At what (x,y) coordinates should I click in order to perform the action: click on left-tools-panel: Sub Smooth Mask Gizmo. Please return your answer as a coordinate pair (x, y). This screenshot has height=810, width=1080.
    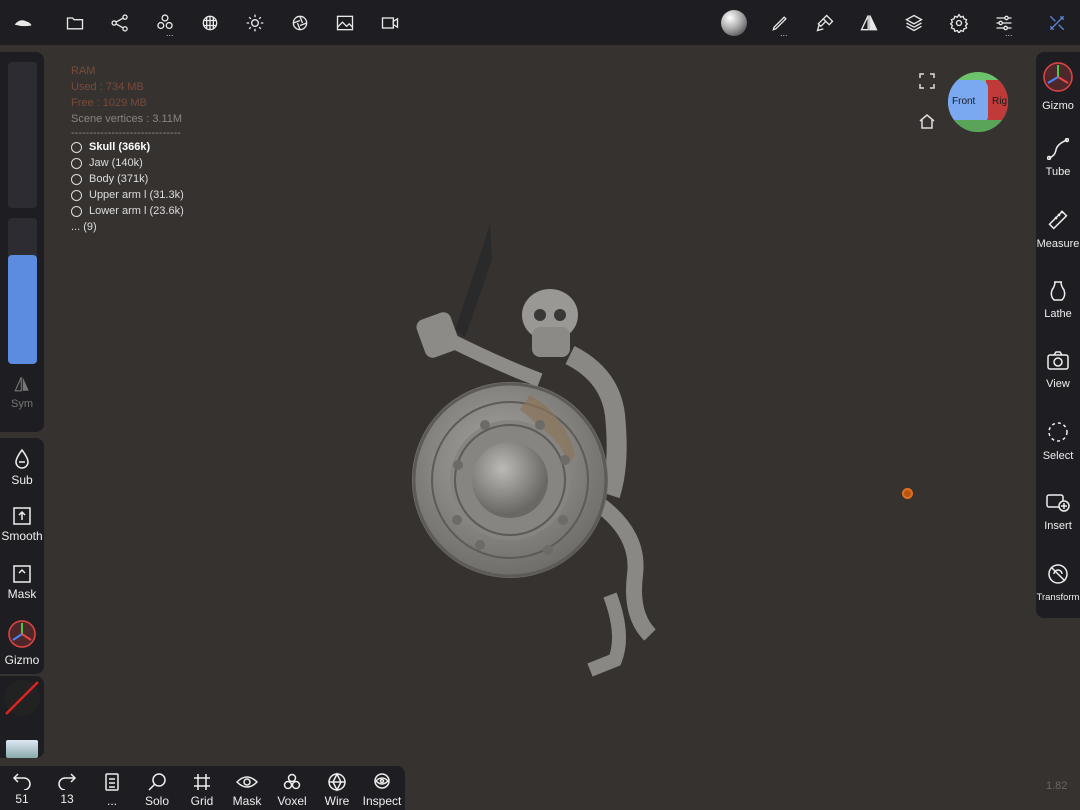
    Looking at the image, I should click on (22, 556).